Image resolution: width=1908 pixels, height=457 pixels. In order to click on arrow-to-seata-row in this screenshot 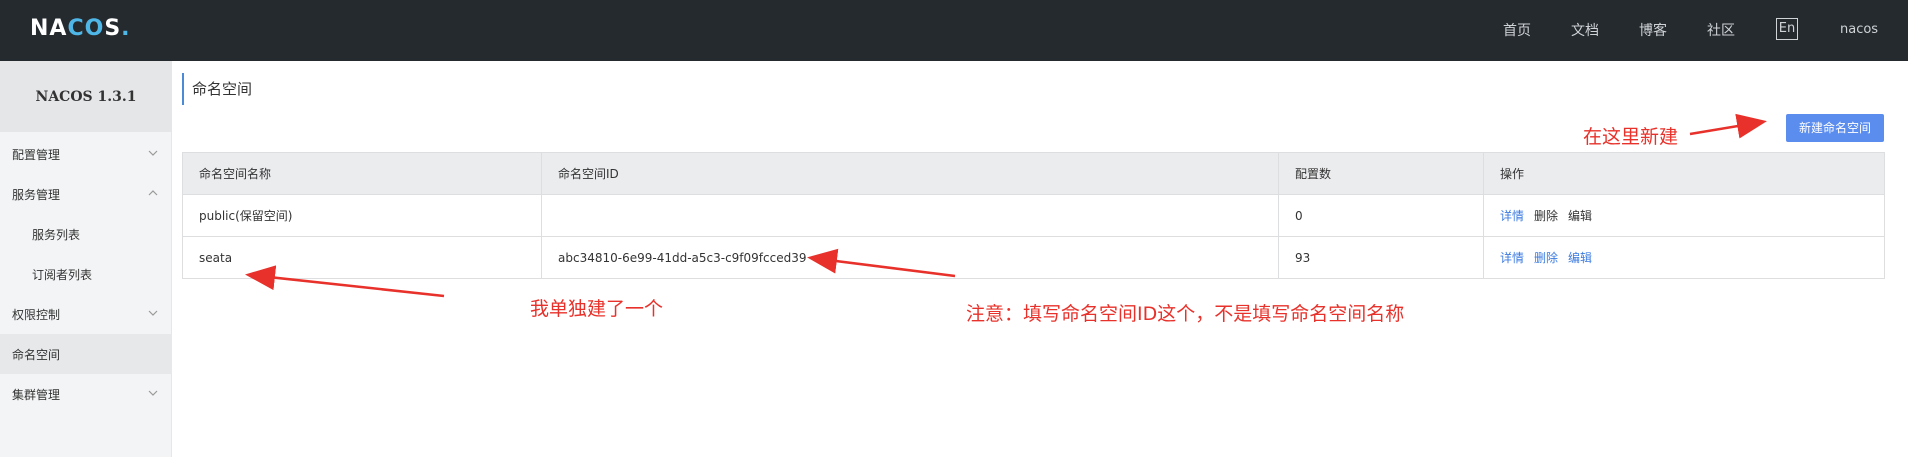, I will do `click(345, 281)`.